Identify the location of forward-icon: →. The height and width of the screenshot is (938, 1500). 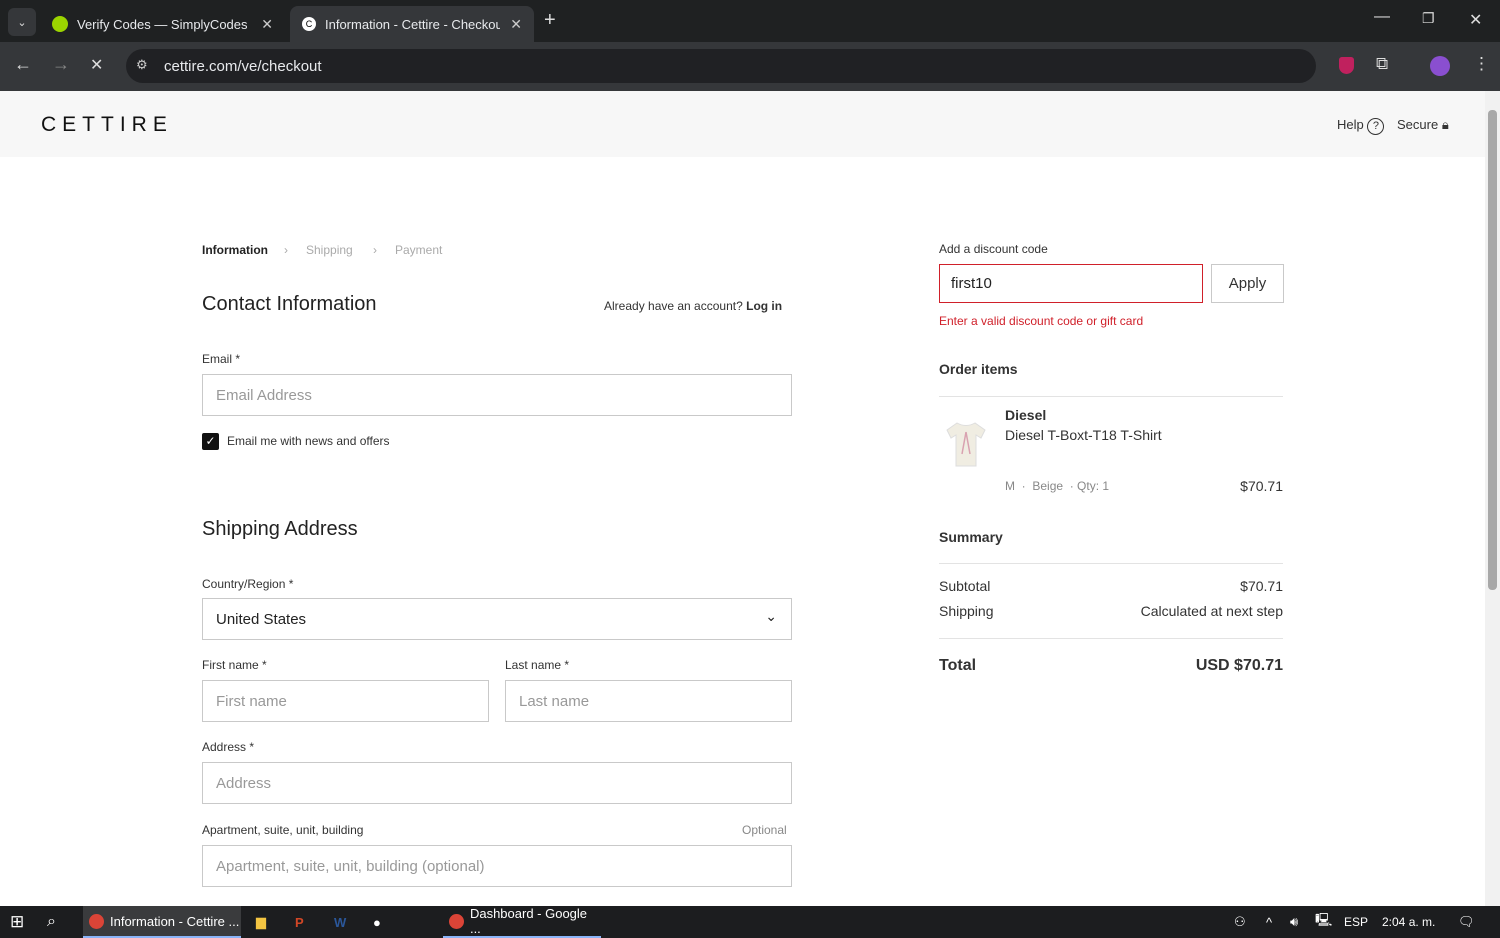
(61, 64).